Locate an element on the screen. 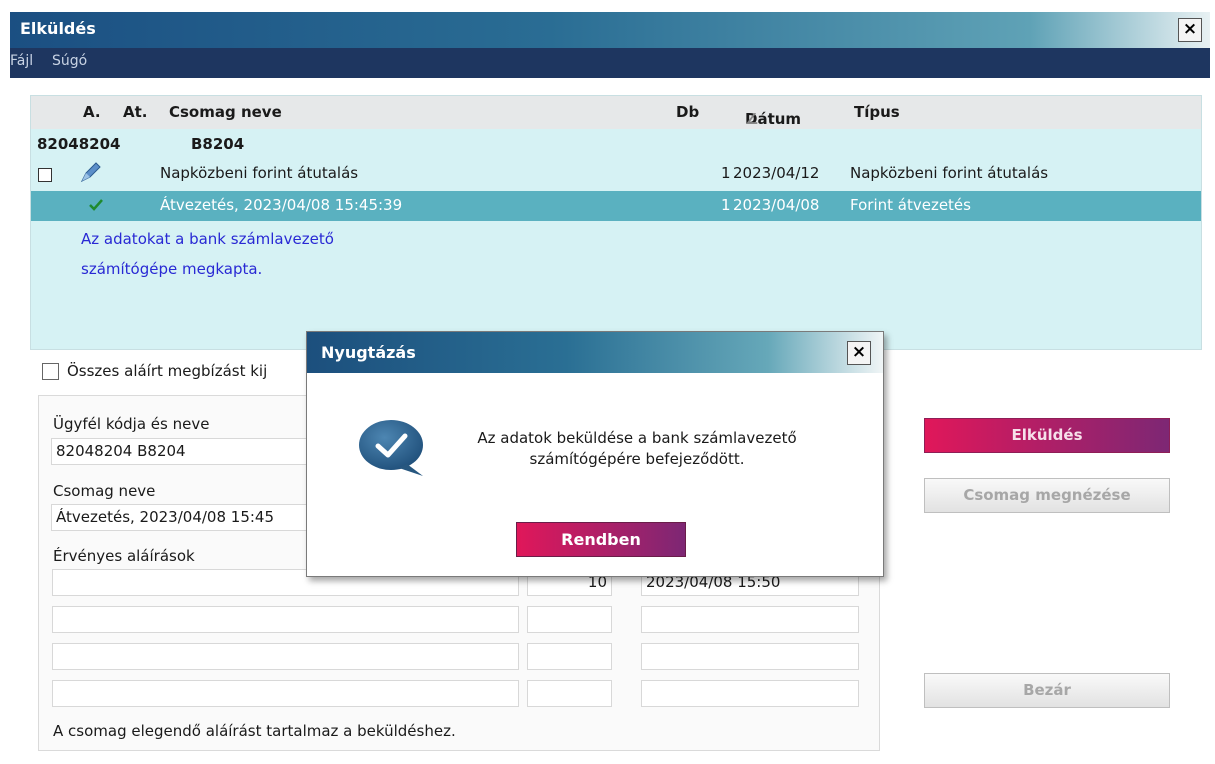 This screenshot has height=764, width=1215. client-label: Ügyfél kódja és neve is located at coordinates (131, 424).